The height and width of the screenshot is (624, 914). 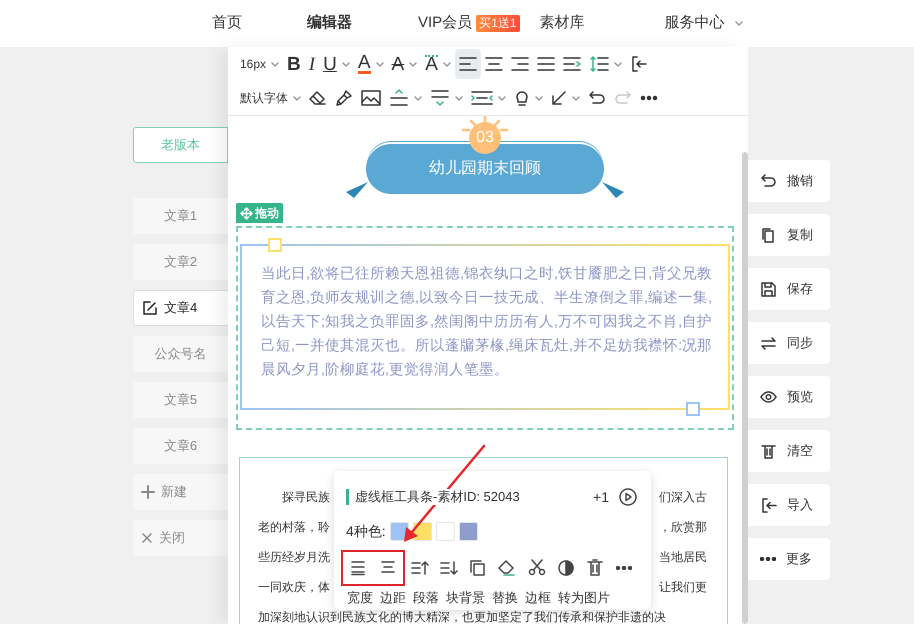 What do you see at coordinates (180, 308) in the screenshot?
I see `article-tab: 文章4` at bounding box center [180, 308].